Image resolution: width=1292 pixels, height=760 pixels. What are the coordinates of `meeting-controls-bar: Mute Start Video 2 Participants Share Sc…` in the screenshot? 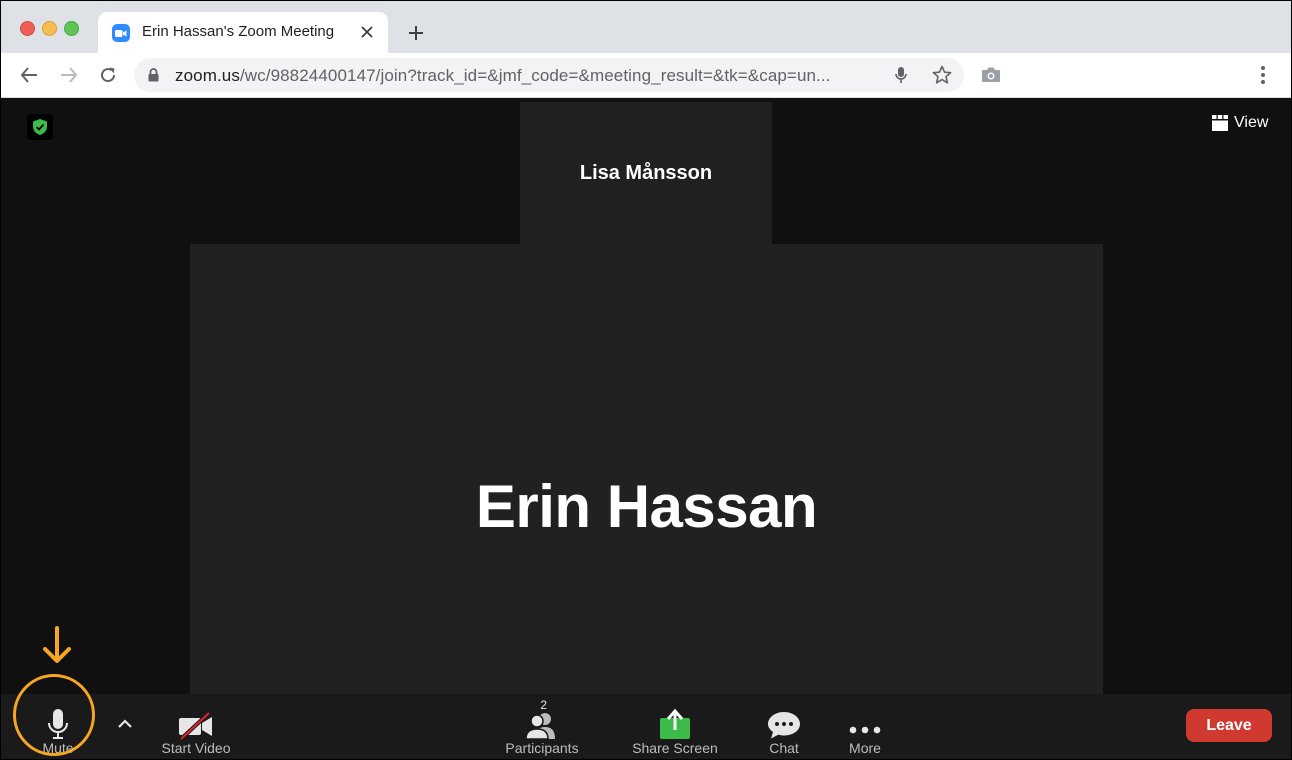 It's located at (646, 726).